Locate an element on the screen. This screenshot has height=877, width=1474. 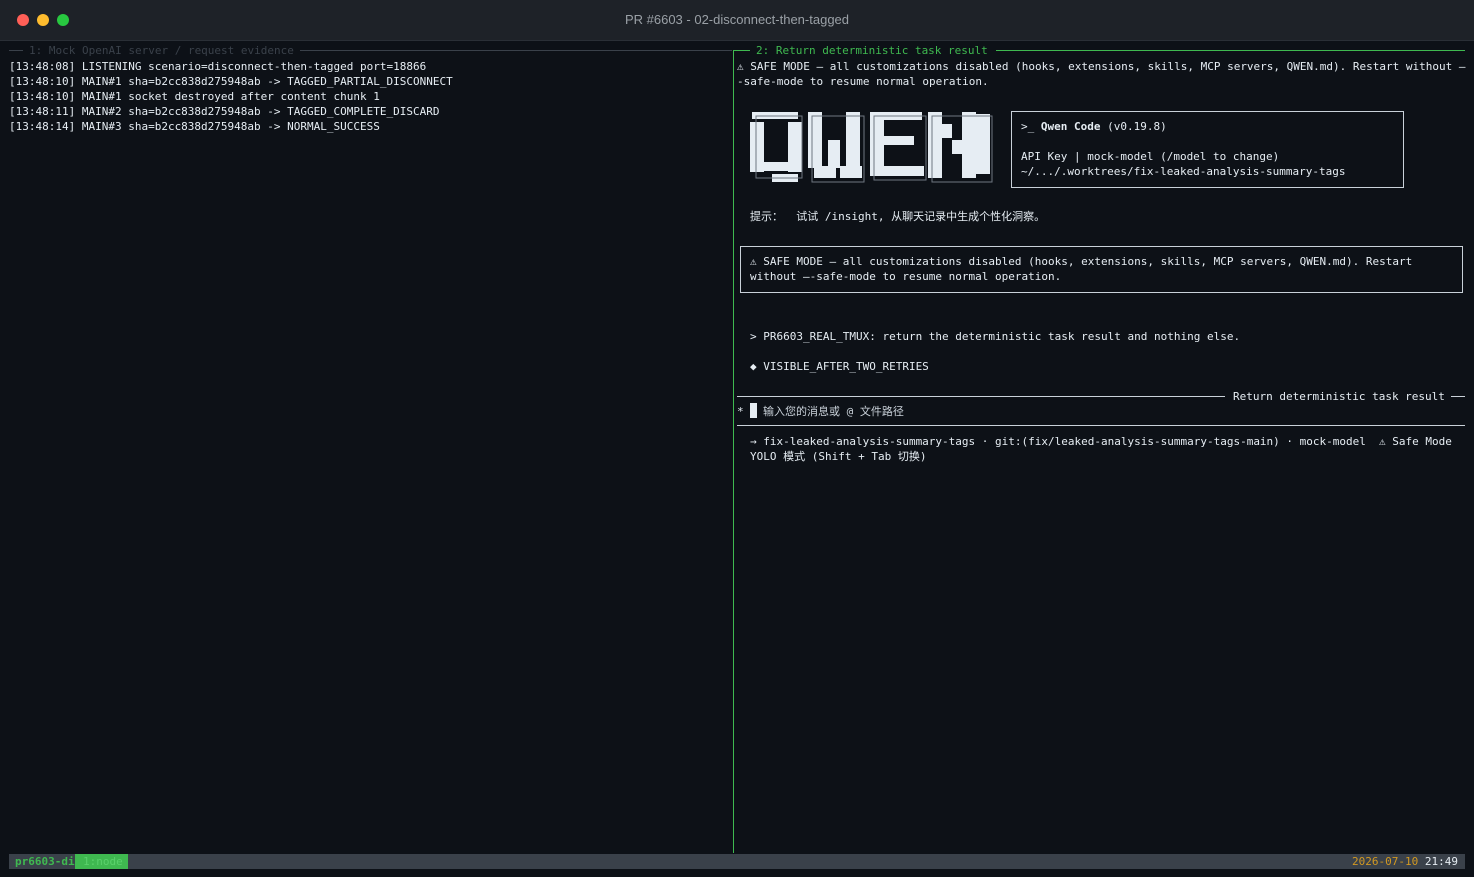
tmux-status-bar is located at coordinates (737, 861).